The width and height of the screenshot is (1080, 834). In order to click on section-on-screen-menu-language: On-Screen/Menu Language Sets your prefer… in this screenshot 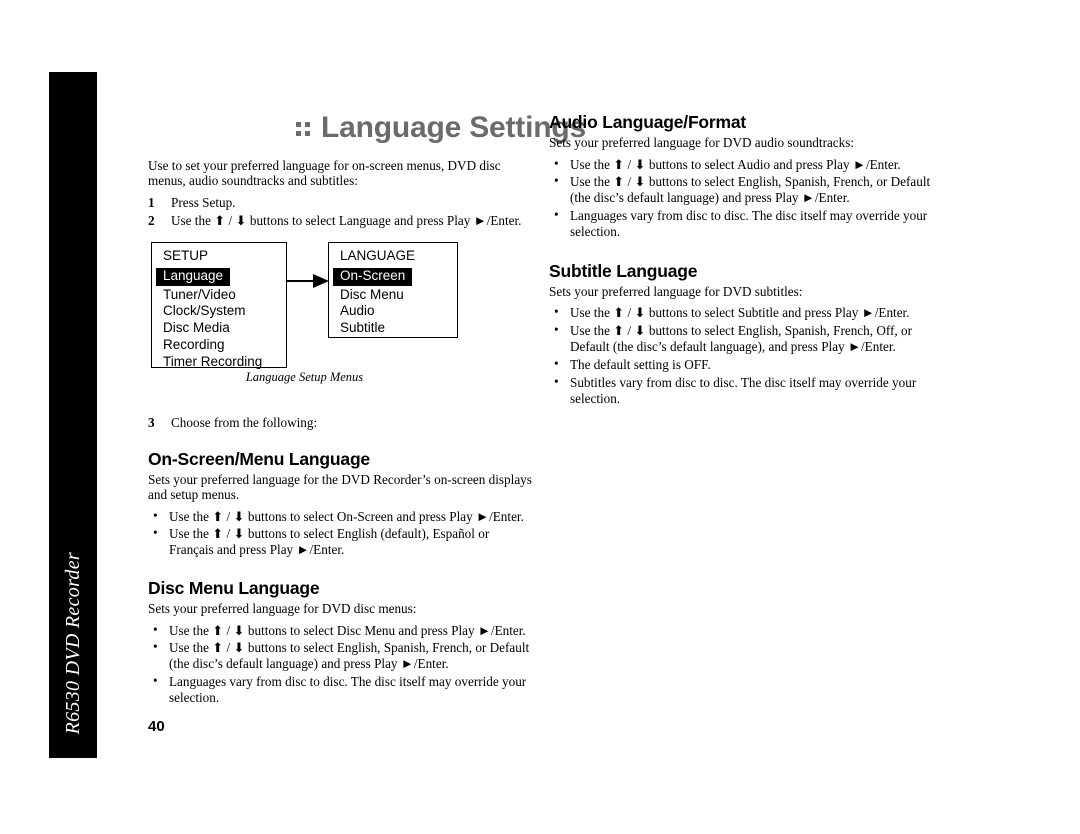, I will do `click(340, 504)`.